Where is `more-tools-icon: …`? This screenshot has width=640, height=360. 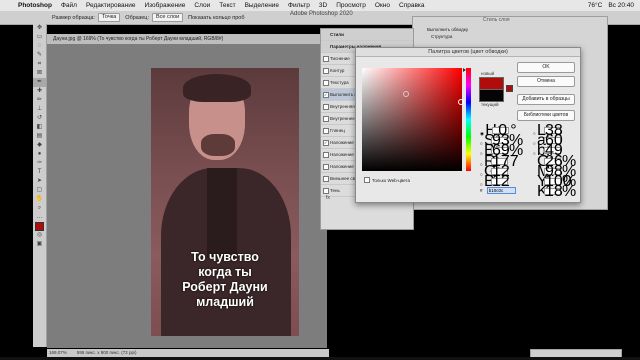 more-tools-icon: … is located at coordinates (39, 217).